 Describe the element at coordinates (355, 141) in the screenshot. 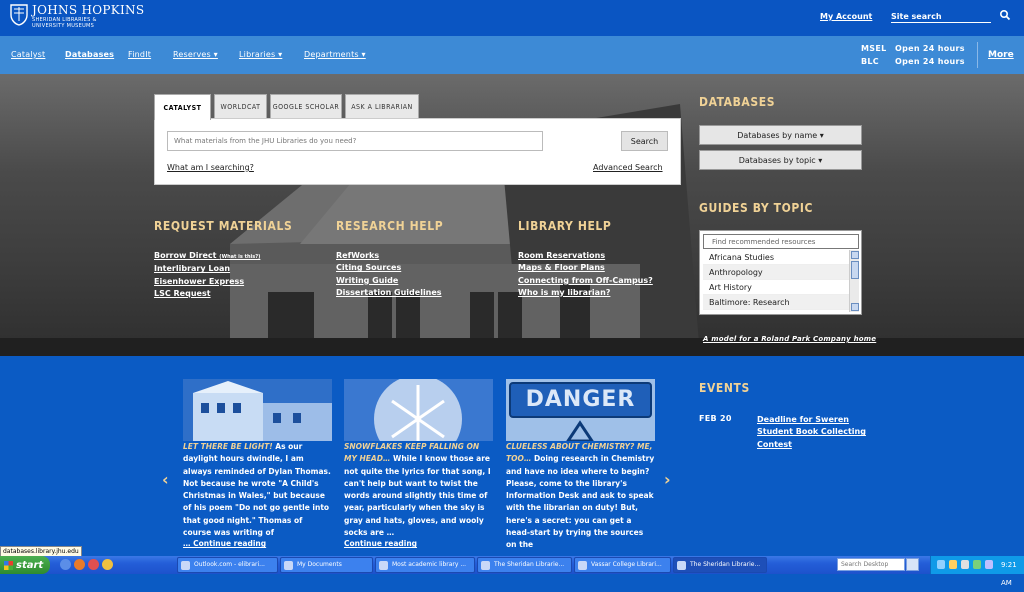

I see `catalog-search-input` at that location.